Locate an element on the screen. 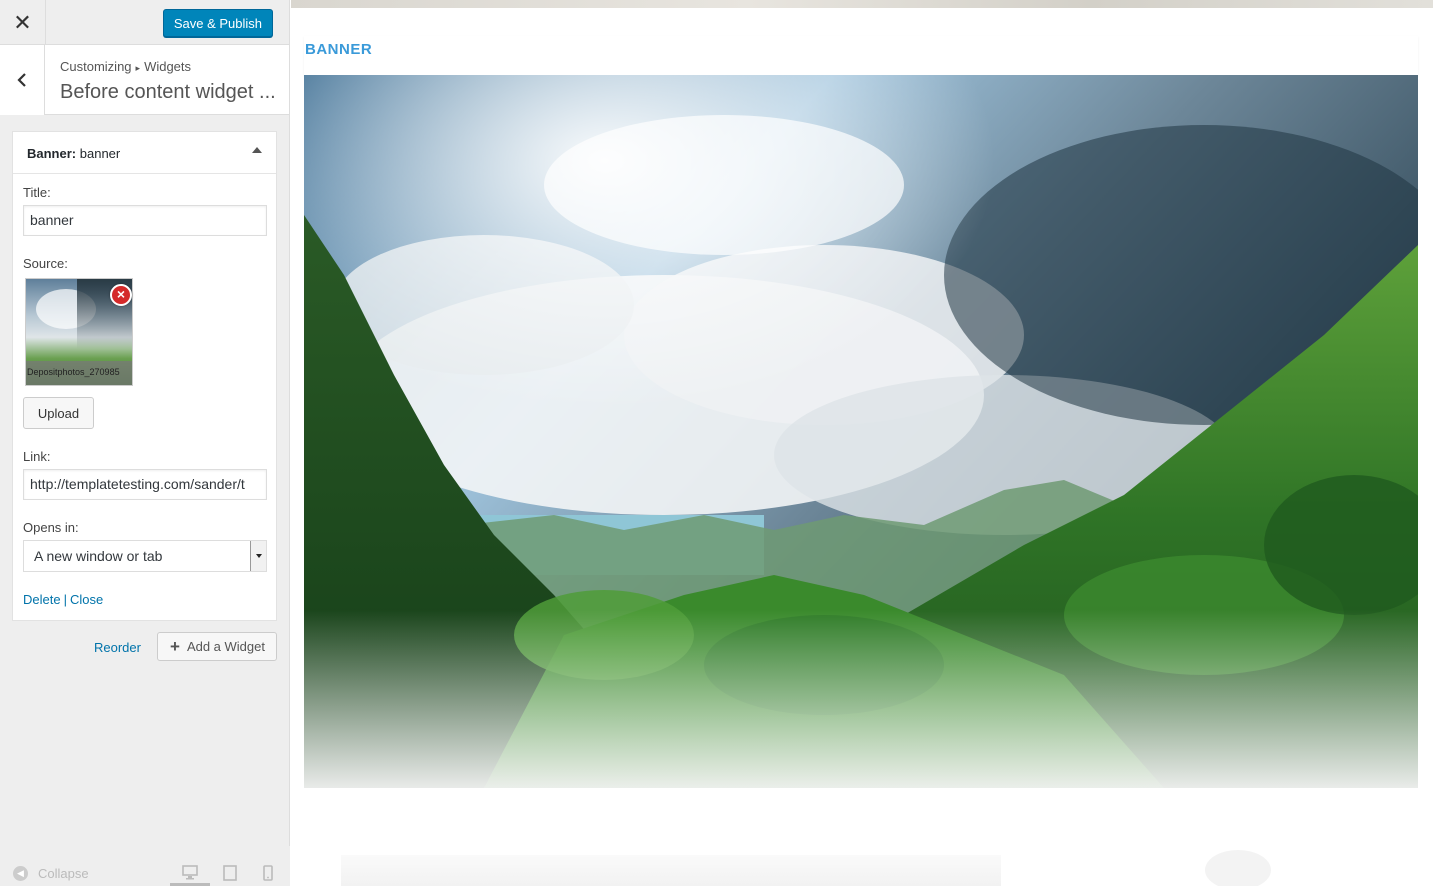  widget-title: Banner: banner is located at coordinates (73, 153).